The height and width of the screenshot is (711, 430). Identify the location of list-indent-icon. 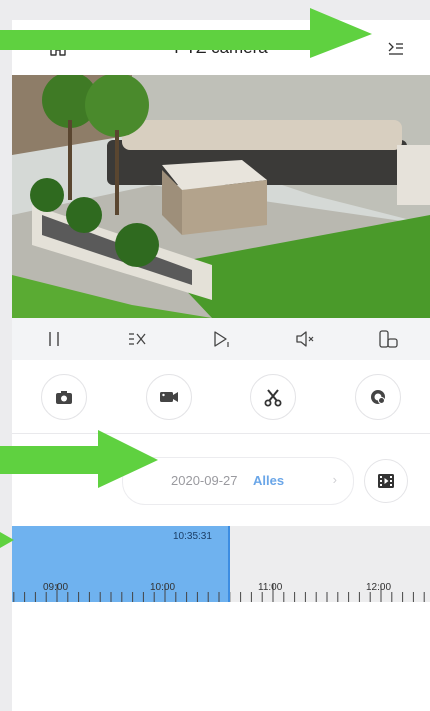
(396, 48).